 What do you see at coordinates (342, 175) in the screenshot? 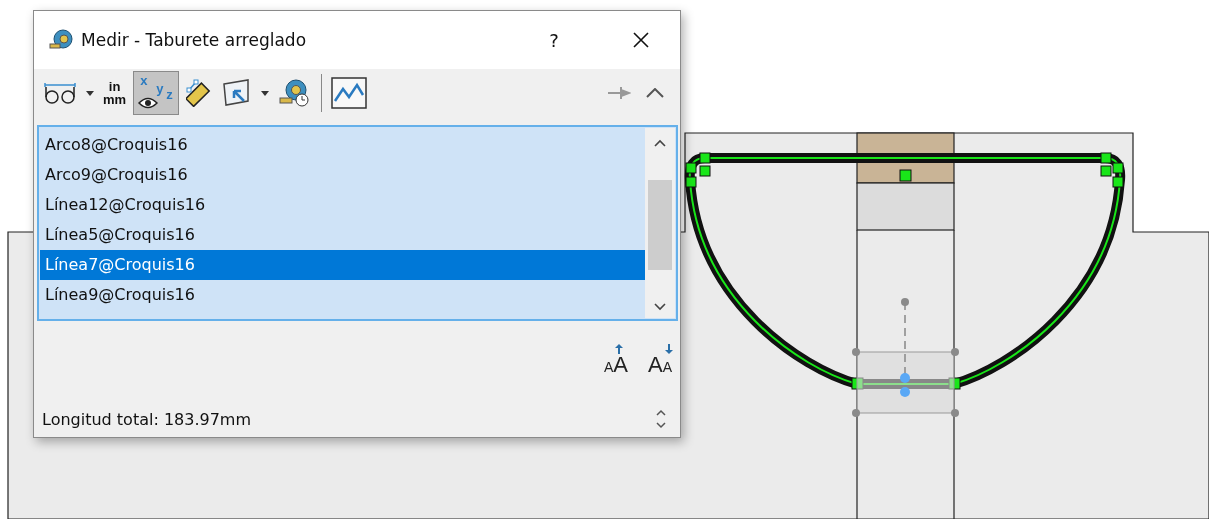
I see `list-item: Arco9@Croquis16` at bounding box center [342, 175].